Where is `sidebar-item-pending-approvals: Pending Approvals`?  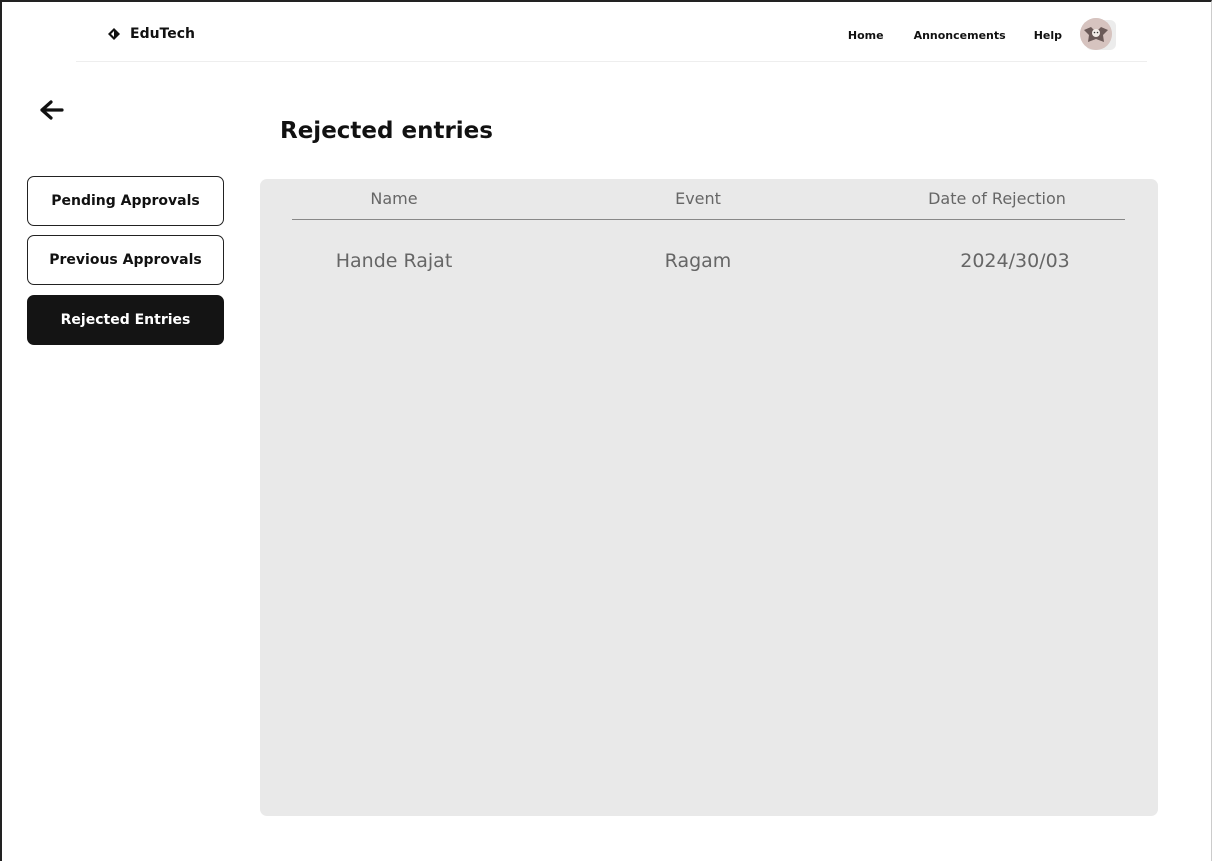
sidebar-item-pending-approvals: Pending Approvals is located at coordinates (125, 201).